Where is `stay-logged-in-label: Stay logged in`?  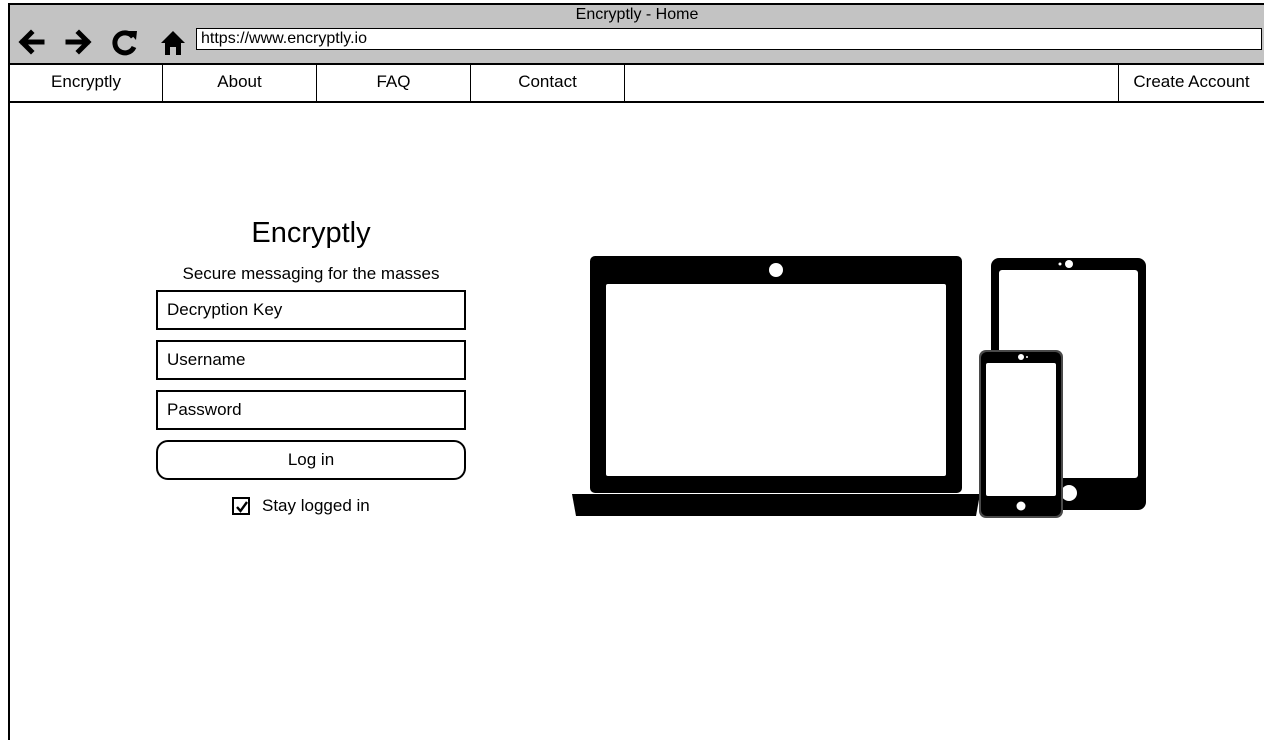
stay-logged-in-label: Stay logged in is located at coordinates (316, 505).